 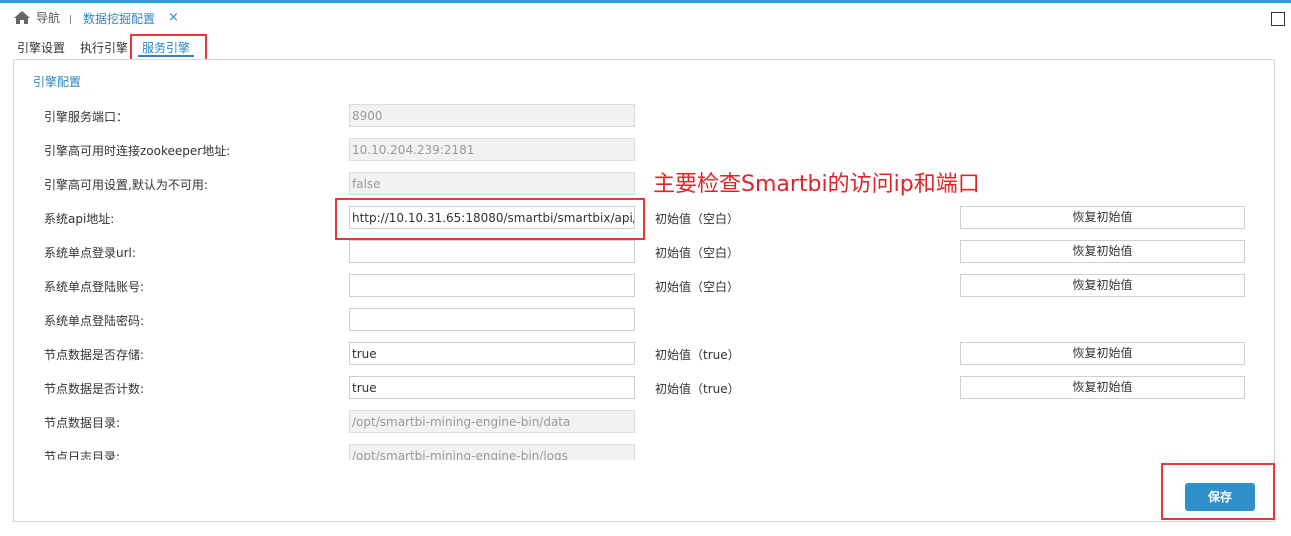 I want to click on label-node-data-store: 节点数据是否存储:, so click(x=94, y=355).